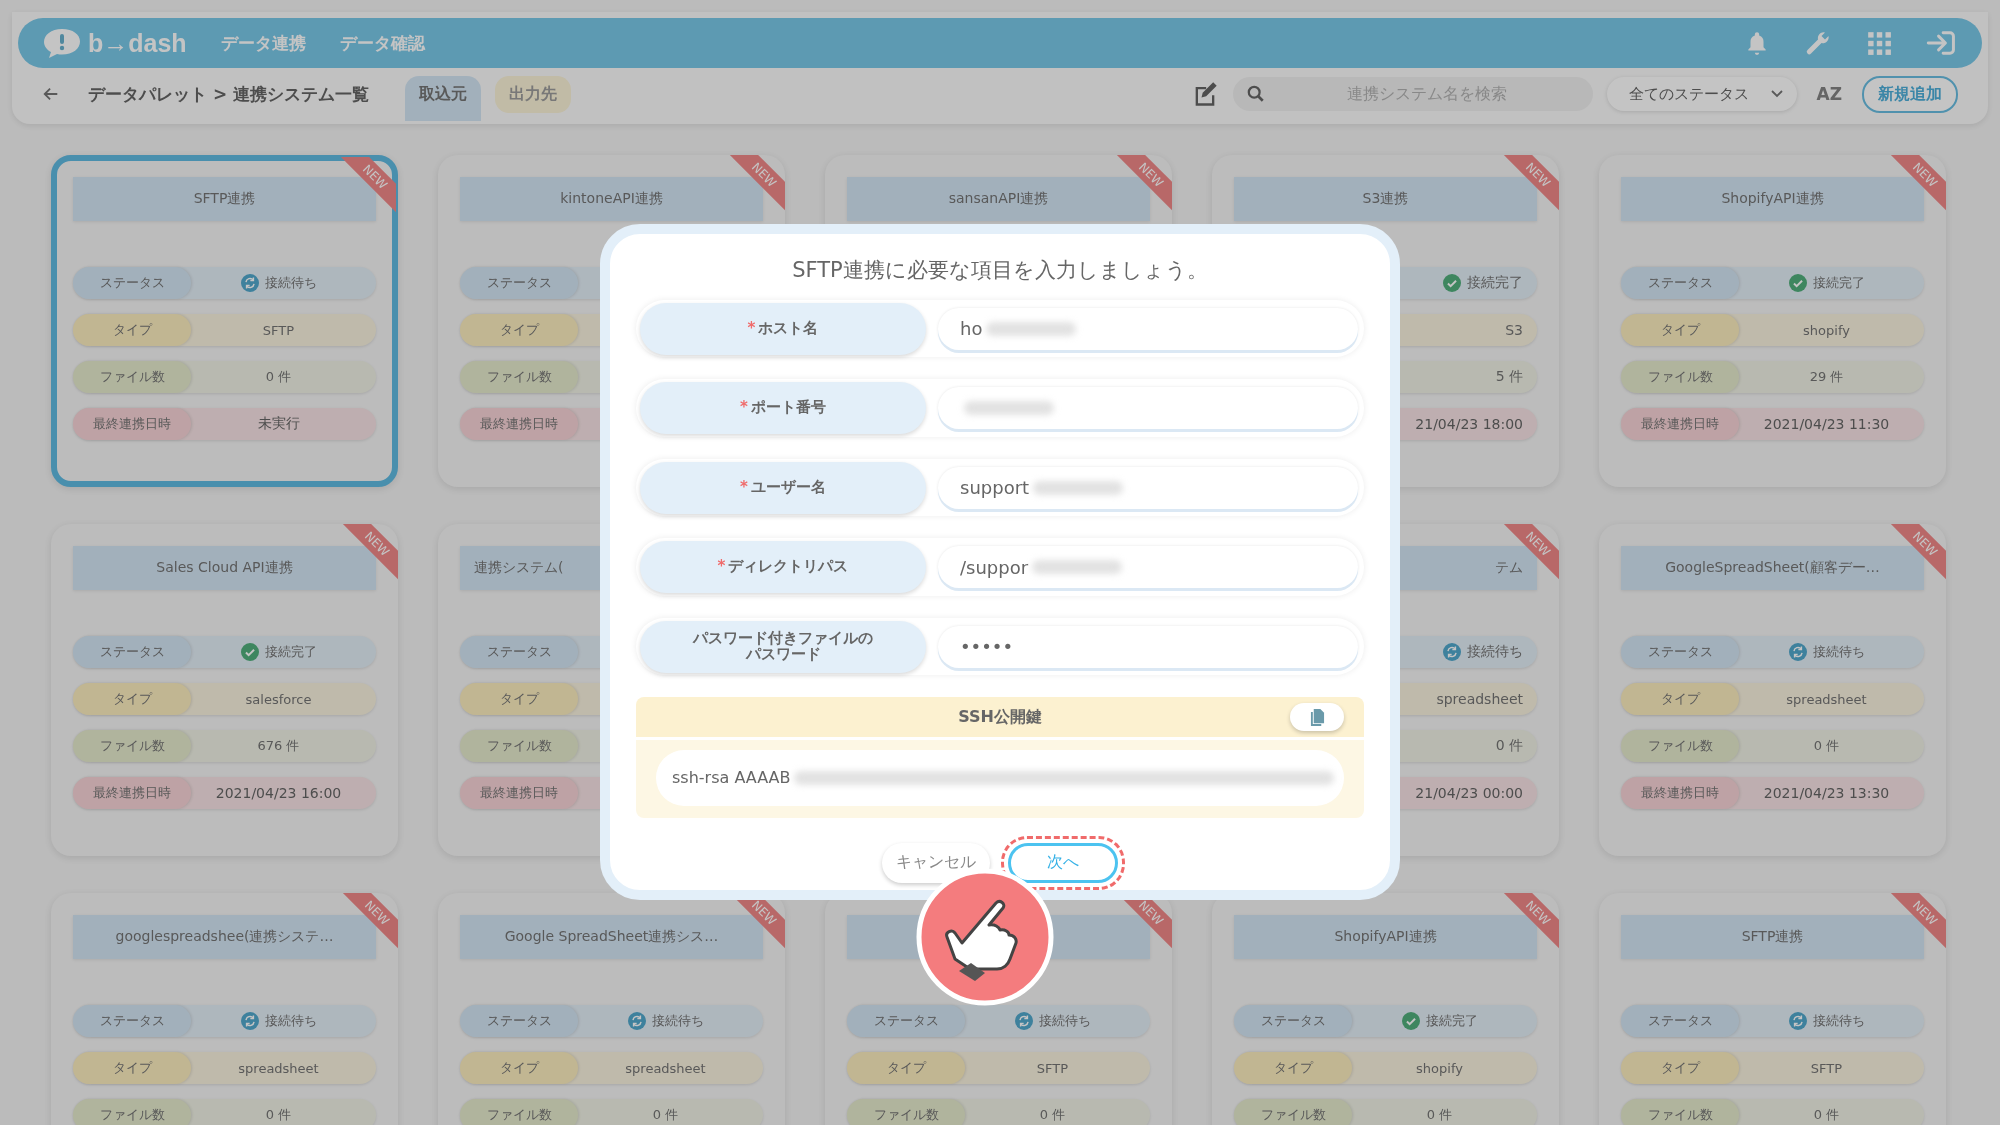 The height and width of the screenshot is (1125, 2000). I want to click on field-label: * ポート番号, so click(783, 408).